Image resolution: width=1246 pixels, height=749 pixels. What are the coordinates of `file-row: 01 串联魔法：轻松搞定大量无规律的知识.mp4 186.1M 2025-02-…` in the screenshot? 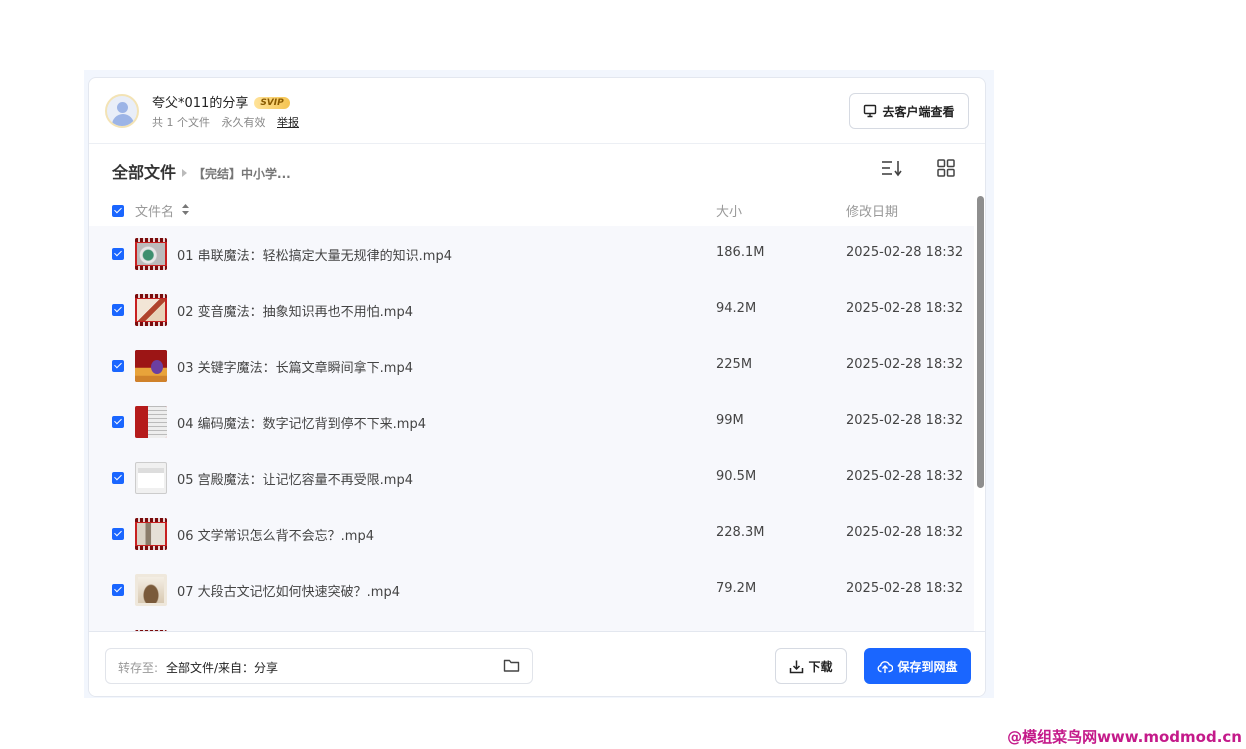 It's located at (531, 254).